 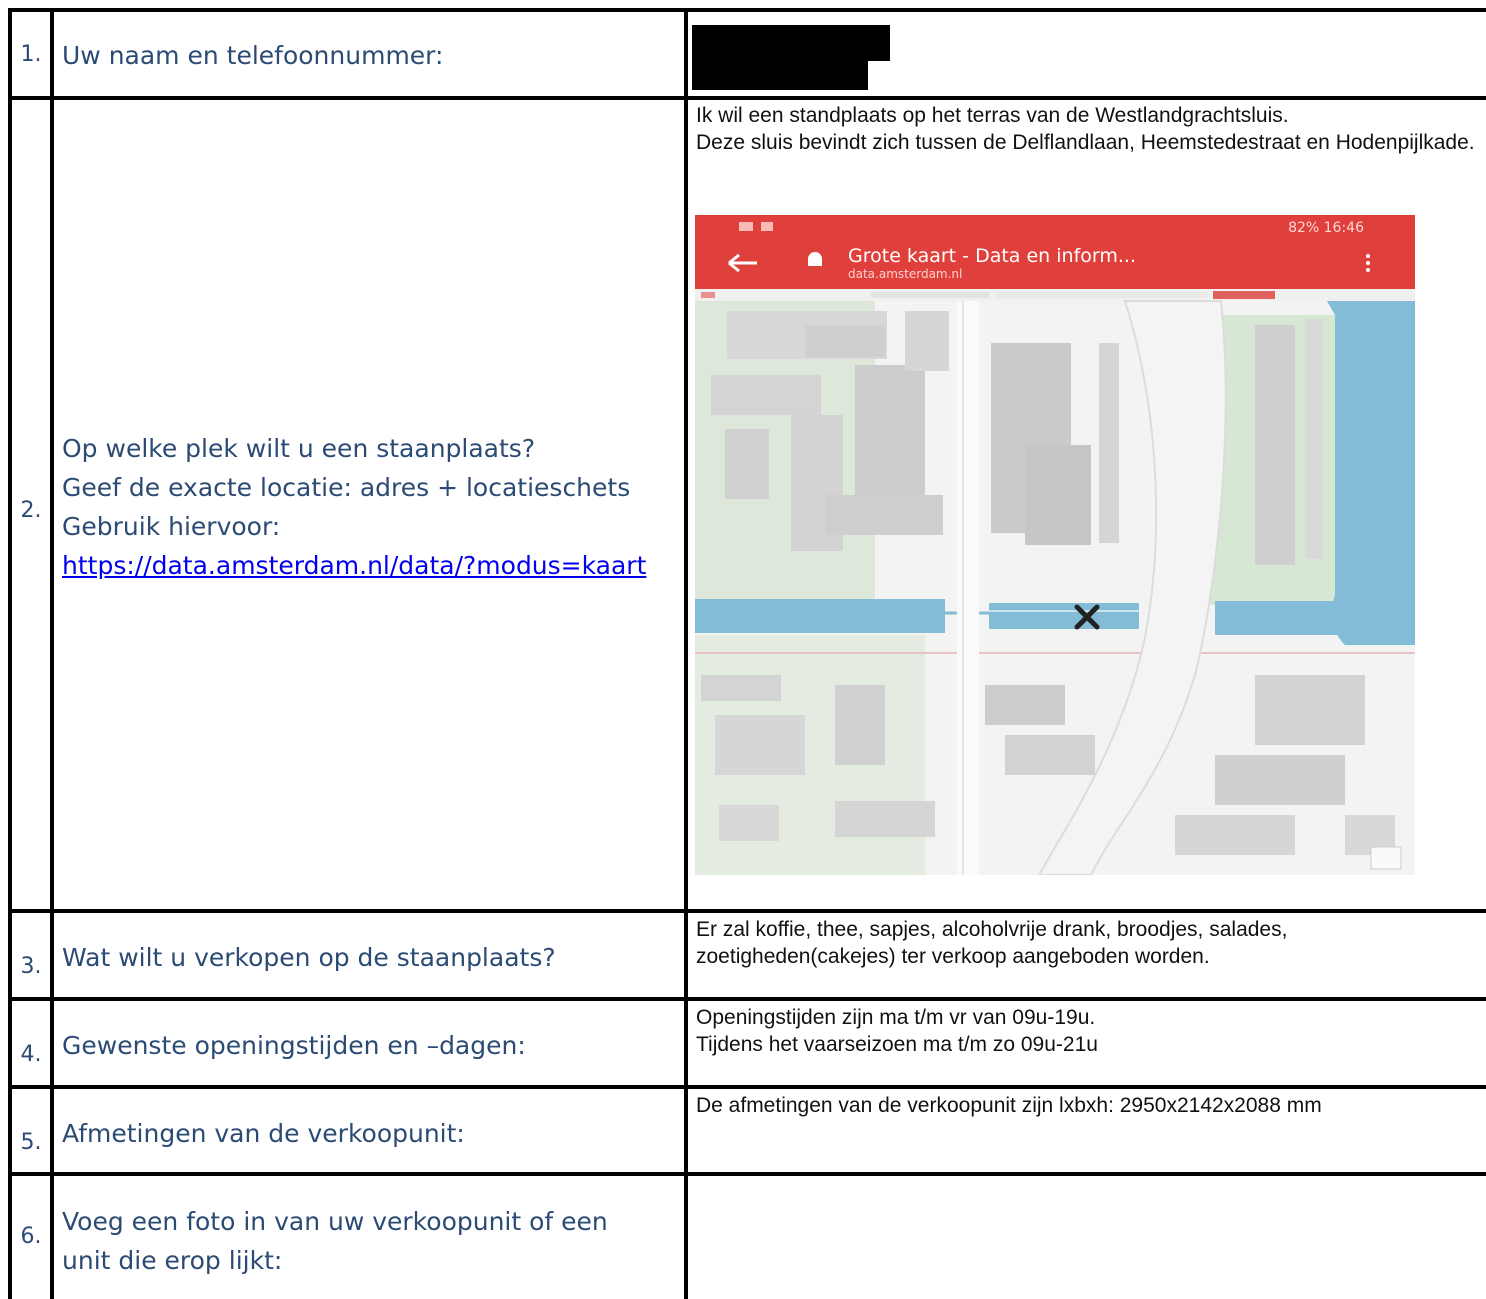 What do you see at coordinates (820, 616) in the screenshot?
I see `canal` at bounding box center [820, 616].